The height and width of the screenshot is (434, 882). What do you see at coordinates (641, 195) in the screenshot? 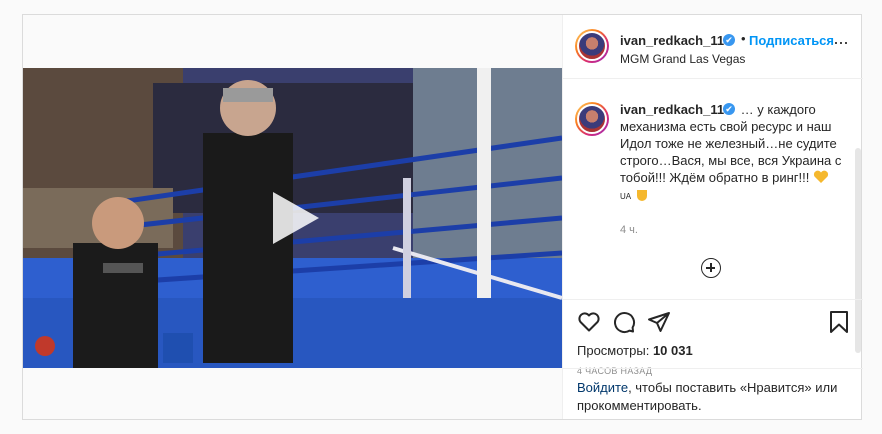
I see `shield-emoji-icon` at bounding box center [641, 195].